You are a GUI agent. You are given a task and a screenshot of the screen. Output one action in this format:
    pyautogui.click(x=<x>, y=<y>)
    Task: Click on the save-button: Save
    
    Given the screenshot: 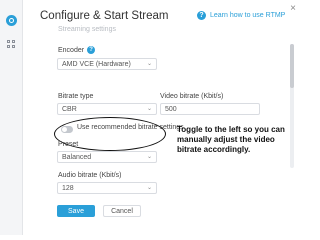 What is the action you would take?
    pyautogui.click(x=76, y=211)
    